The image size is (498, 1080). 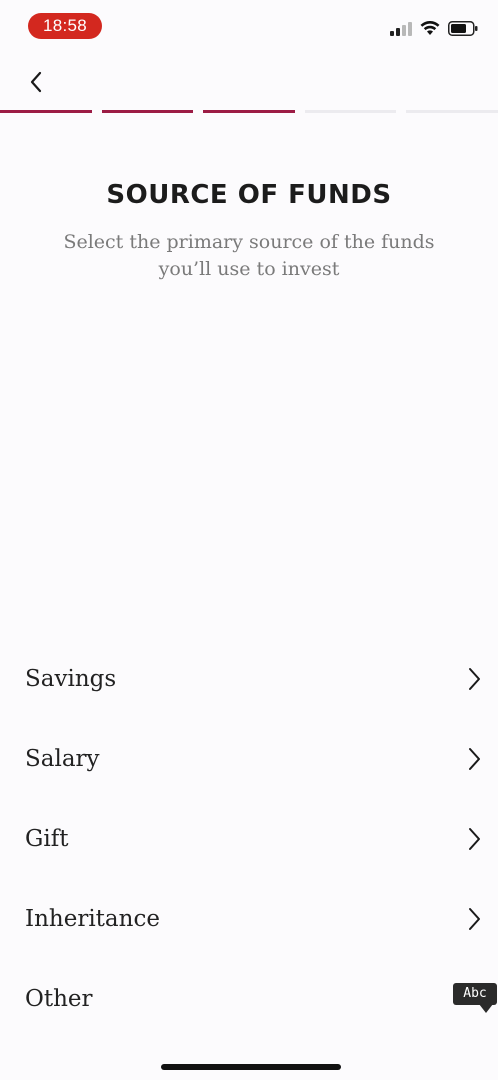 I want to click on status-time: 18:58, so click(x=65, y=26).